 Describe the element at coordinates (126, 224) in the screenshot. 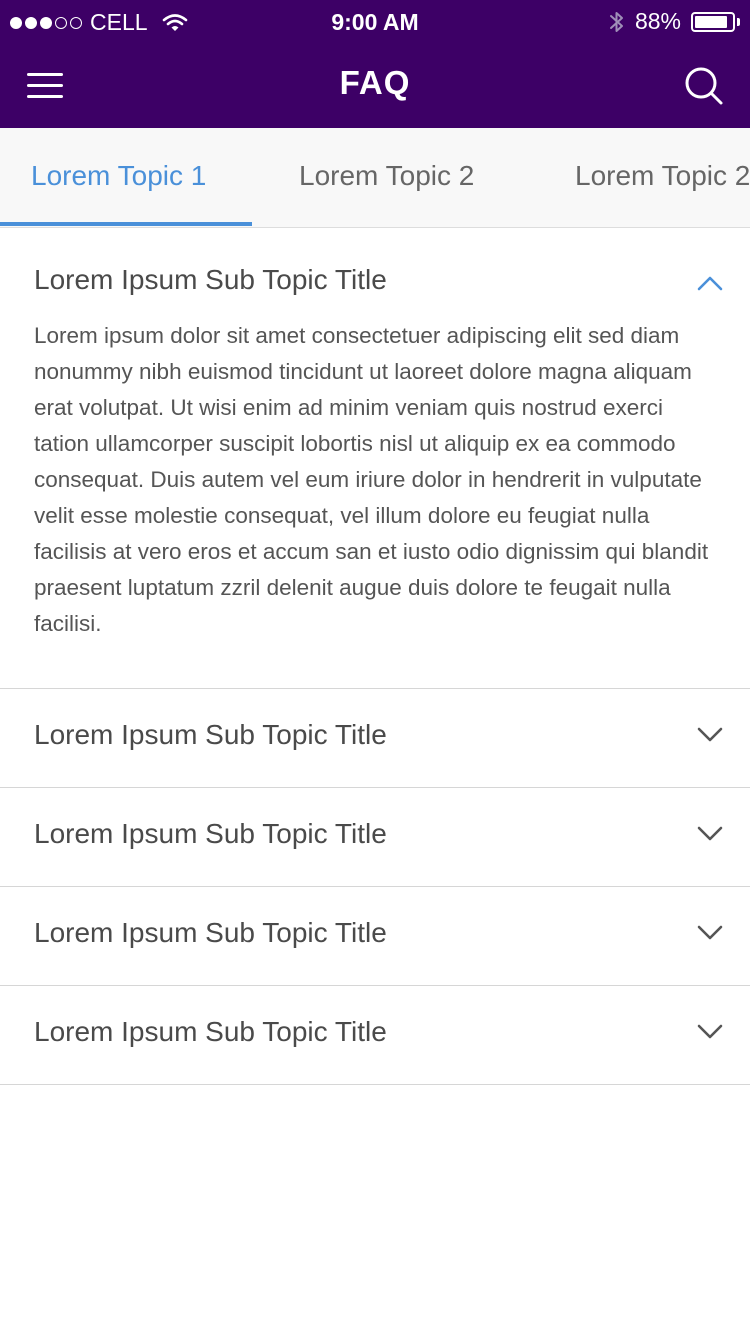

I see `active-tab-indicator` at that location.